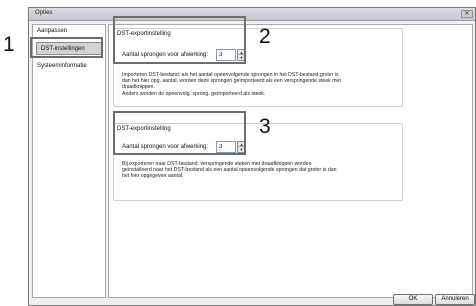 This screenshot has height=306, width=476. Describe the element at coordinates (62, 66) in the screenshot. I see `sidebar-item-systeeminformatie: Systeeminformatie` at that location.